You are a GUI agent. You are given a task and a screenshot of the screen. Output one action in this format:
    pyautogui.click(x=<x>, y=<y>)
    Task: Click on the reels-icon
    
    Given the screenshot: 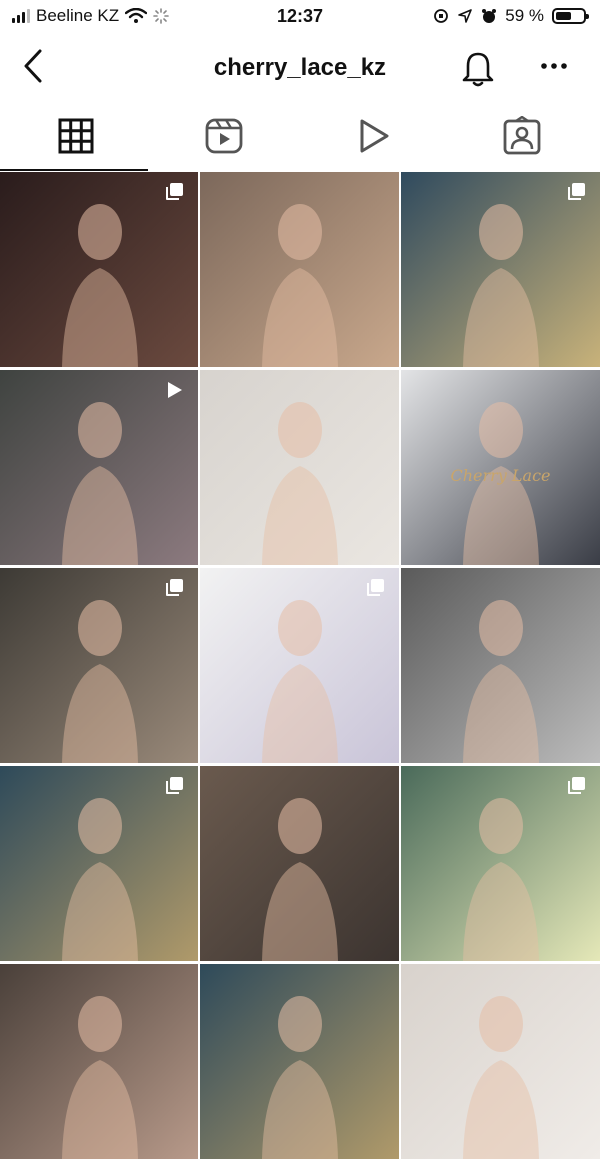 What is the action you would take?
    pyautogui.click(x=224, y=136)
    